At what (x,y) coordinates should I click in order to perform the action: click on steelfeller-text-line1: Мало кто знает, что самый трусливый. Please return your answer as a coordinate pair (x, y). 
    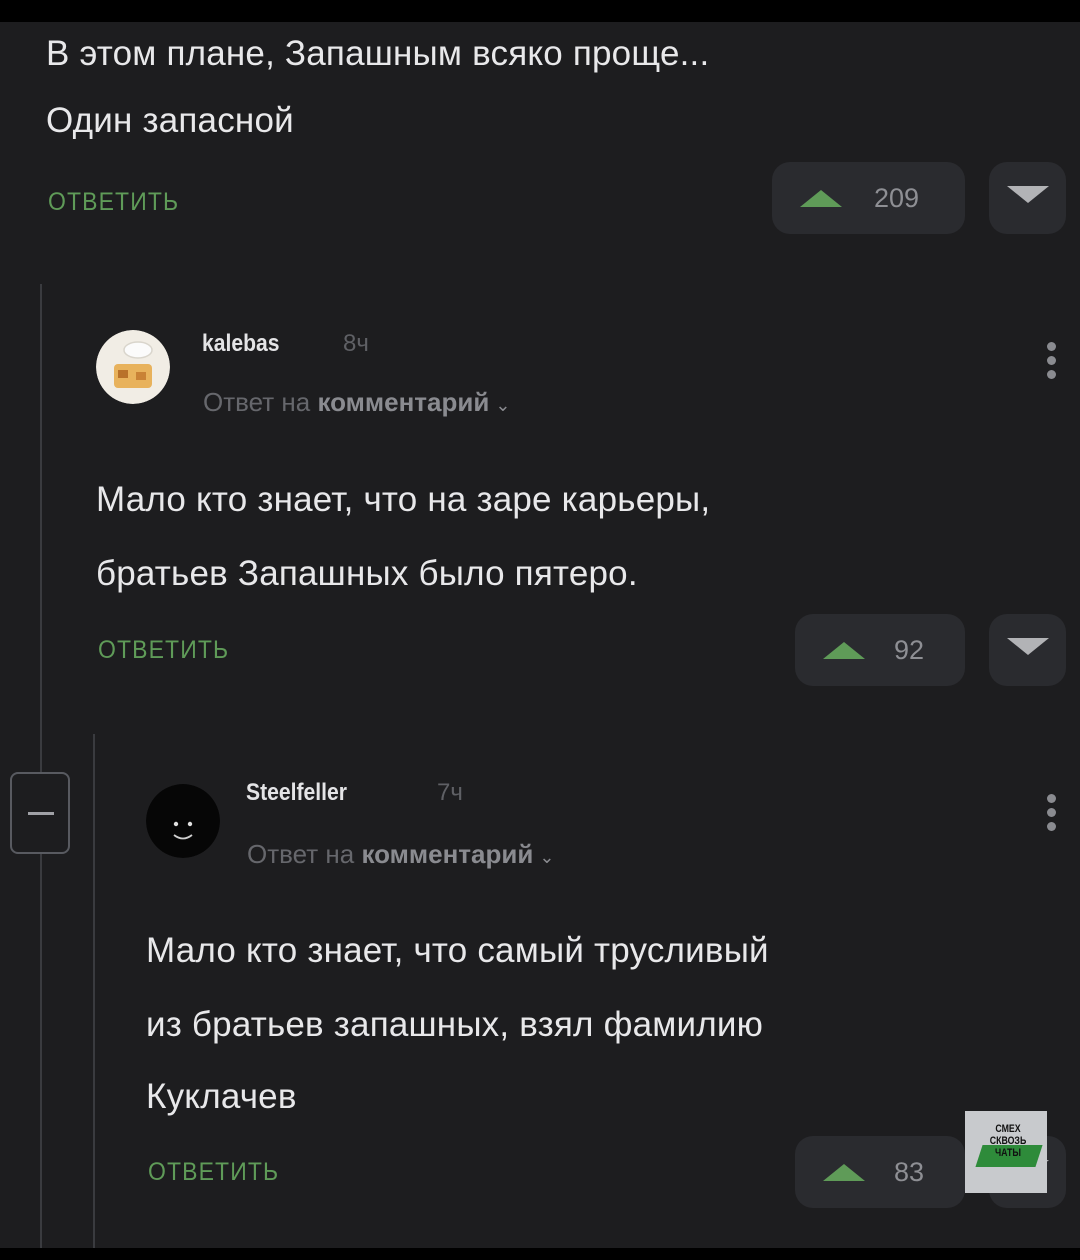
    Looking at the image, I should click on (457, 950).